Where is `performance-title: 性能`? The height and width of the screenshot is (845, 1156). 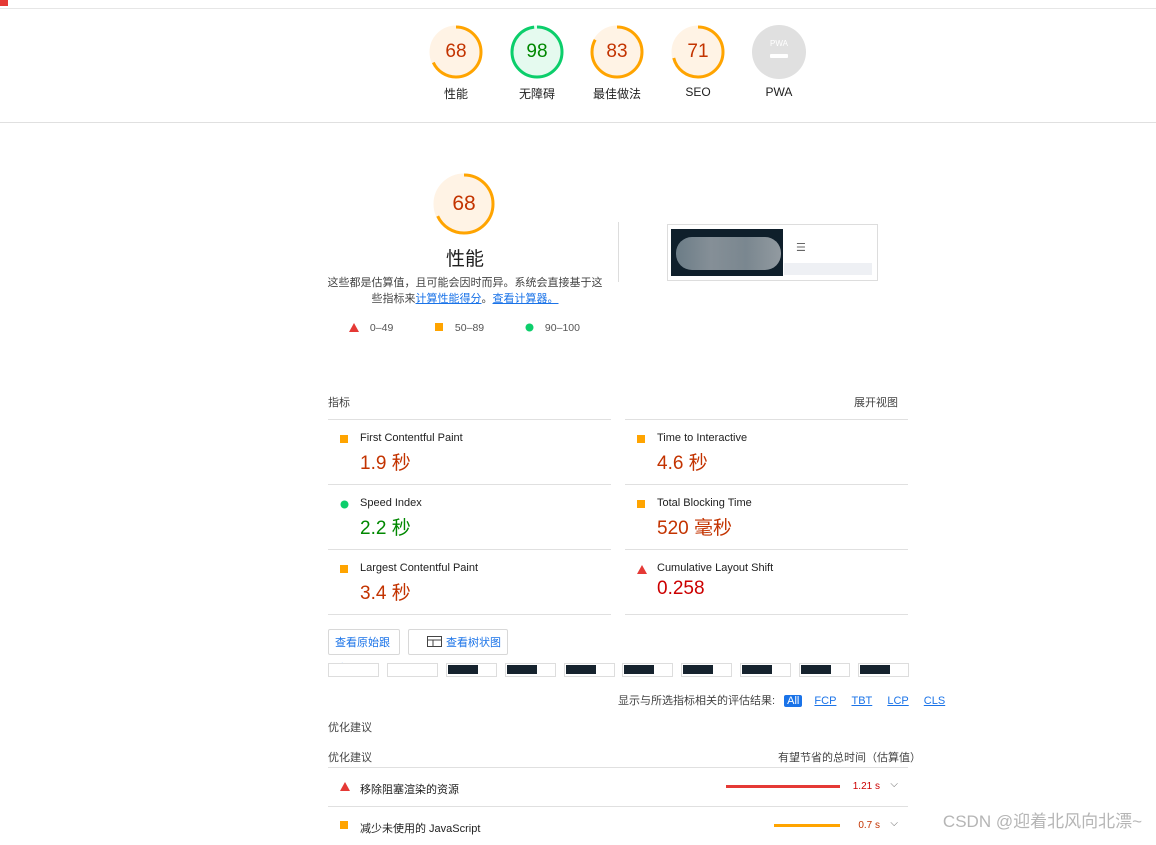 performance-title: 性能 is located at coordinates (464, 259).